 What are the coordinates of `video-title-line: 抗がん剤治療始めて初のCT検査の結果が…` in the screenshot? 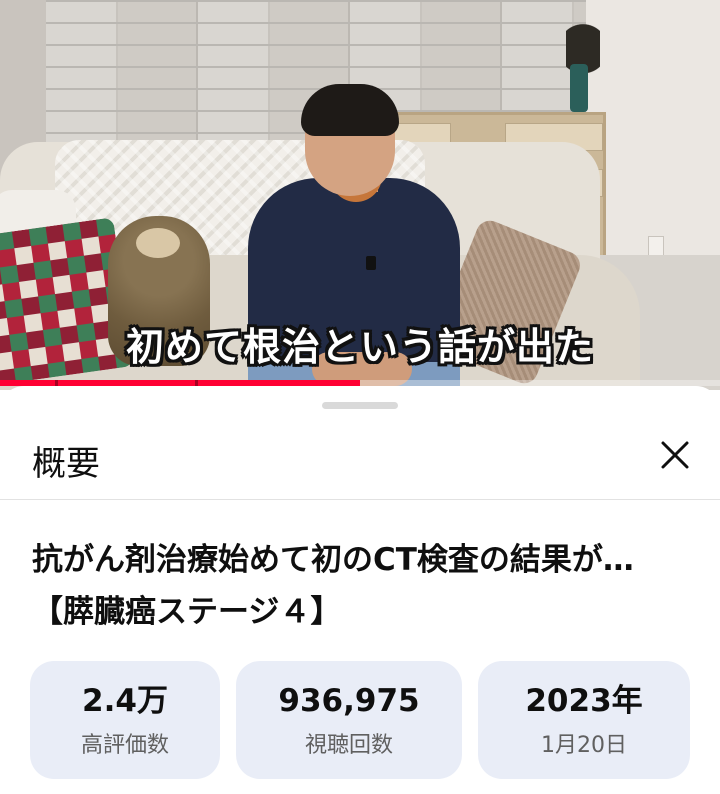 It's located at (333, 560).